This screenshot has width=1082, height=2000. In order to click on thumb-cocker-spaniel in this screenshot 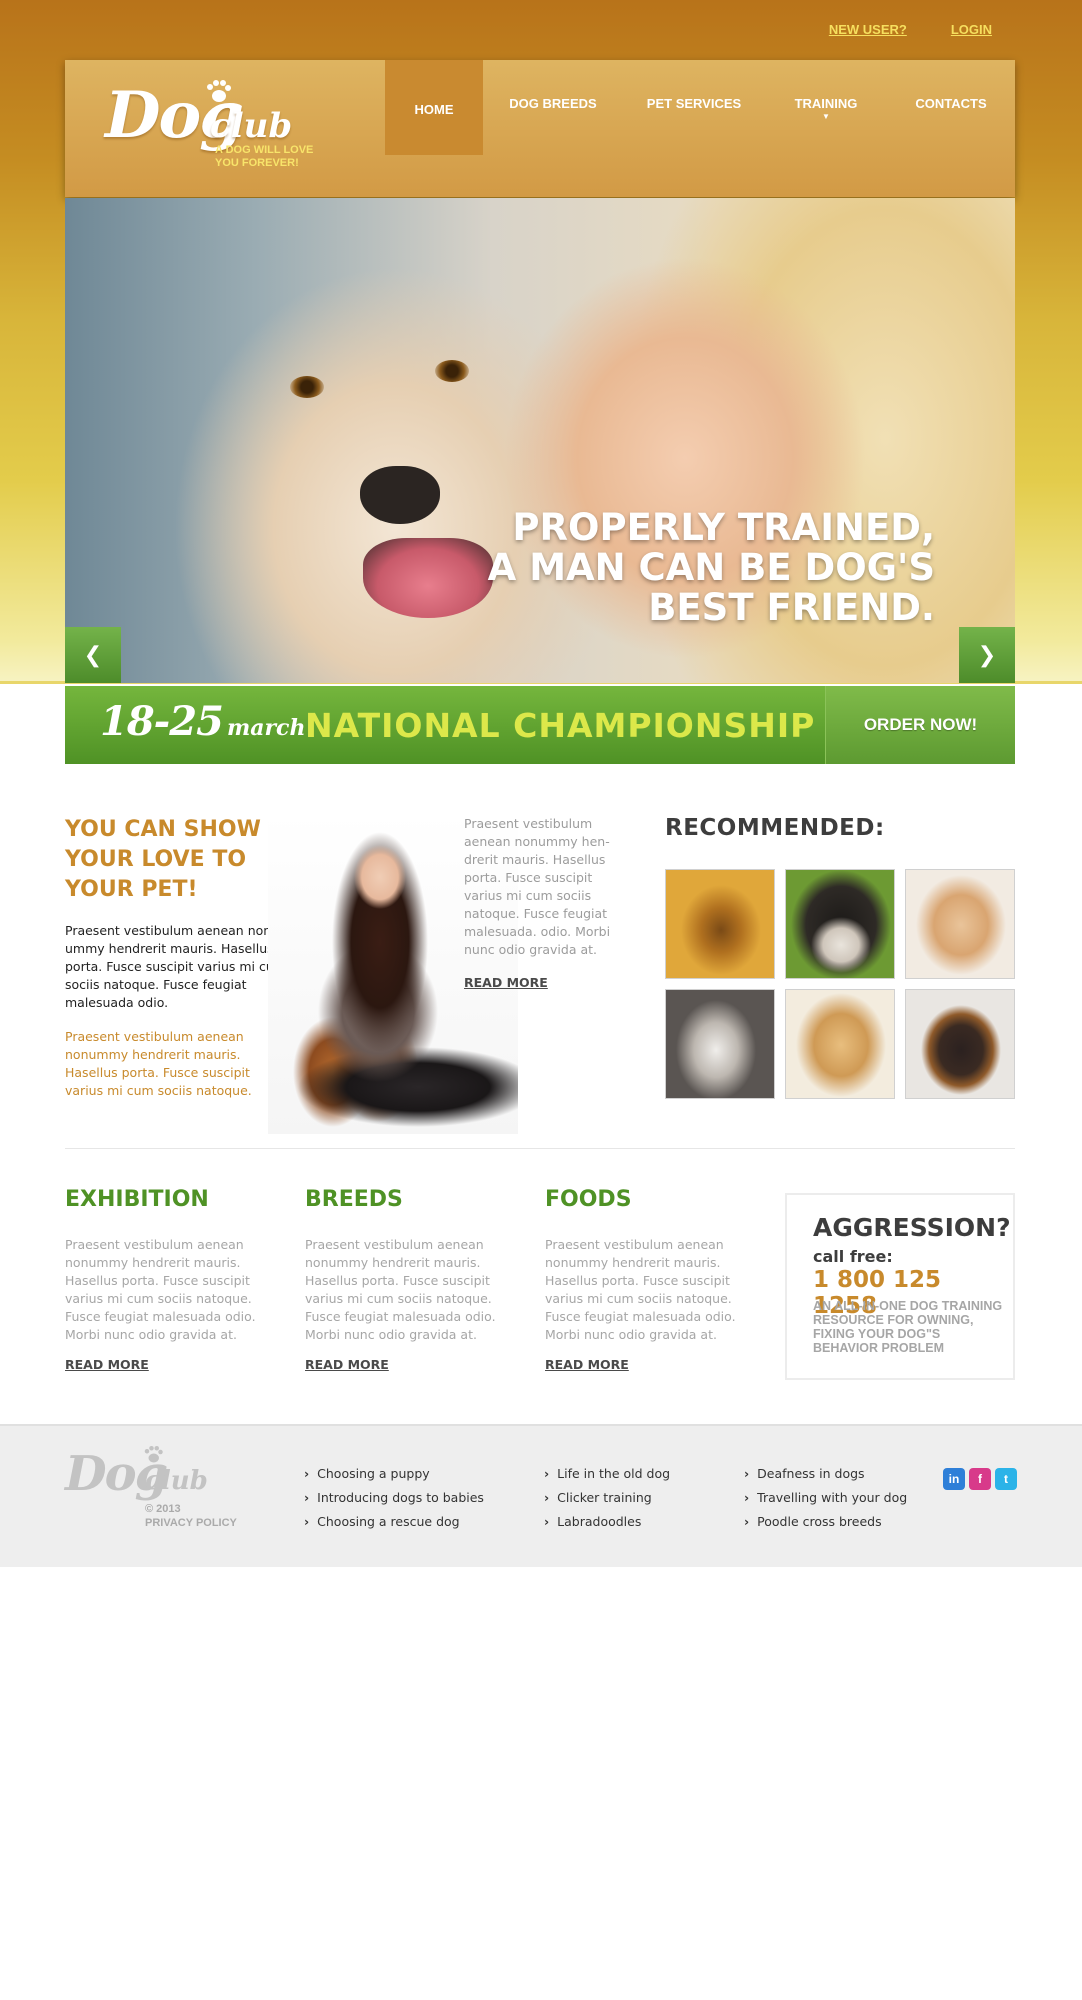, I will do `click(960, 924)`.